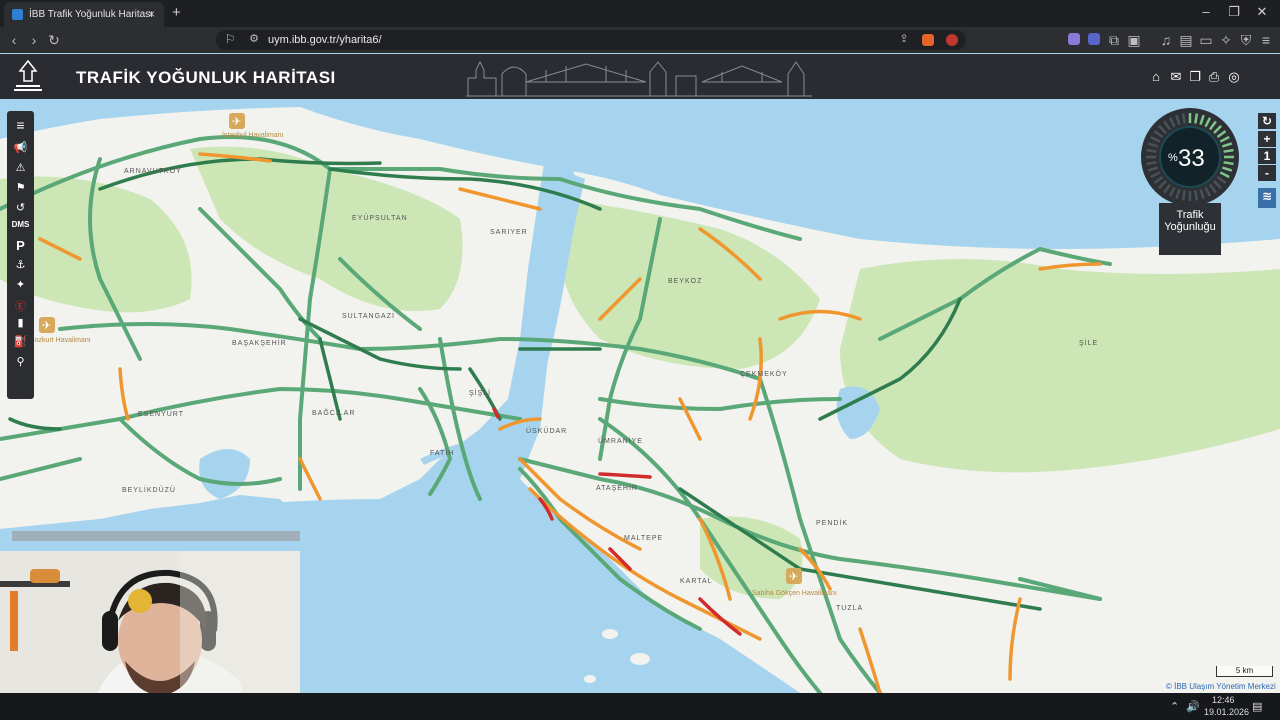  What do you see at coordinates (1246, 40) in the screenshot?
I see `vpn-icon: ⛨` at bounding box center [1246, 40].